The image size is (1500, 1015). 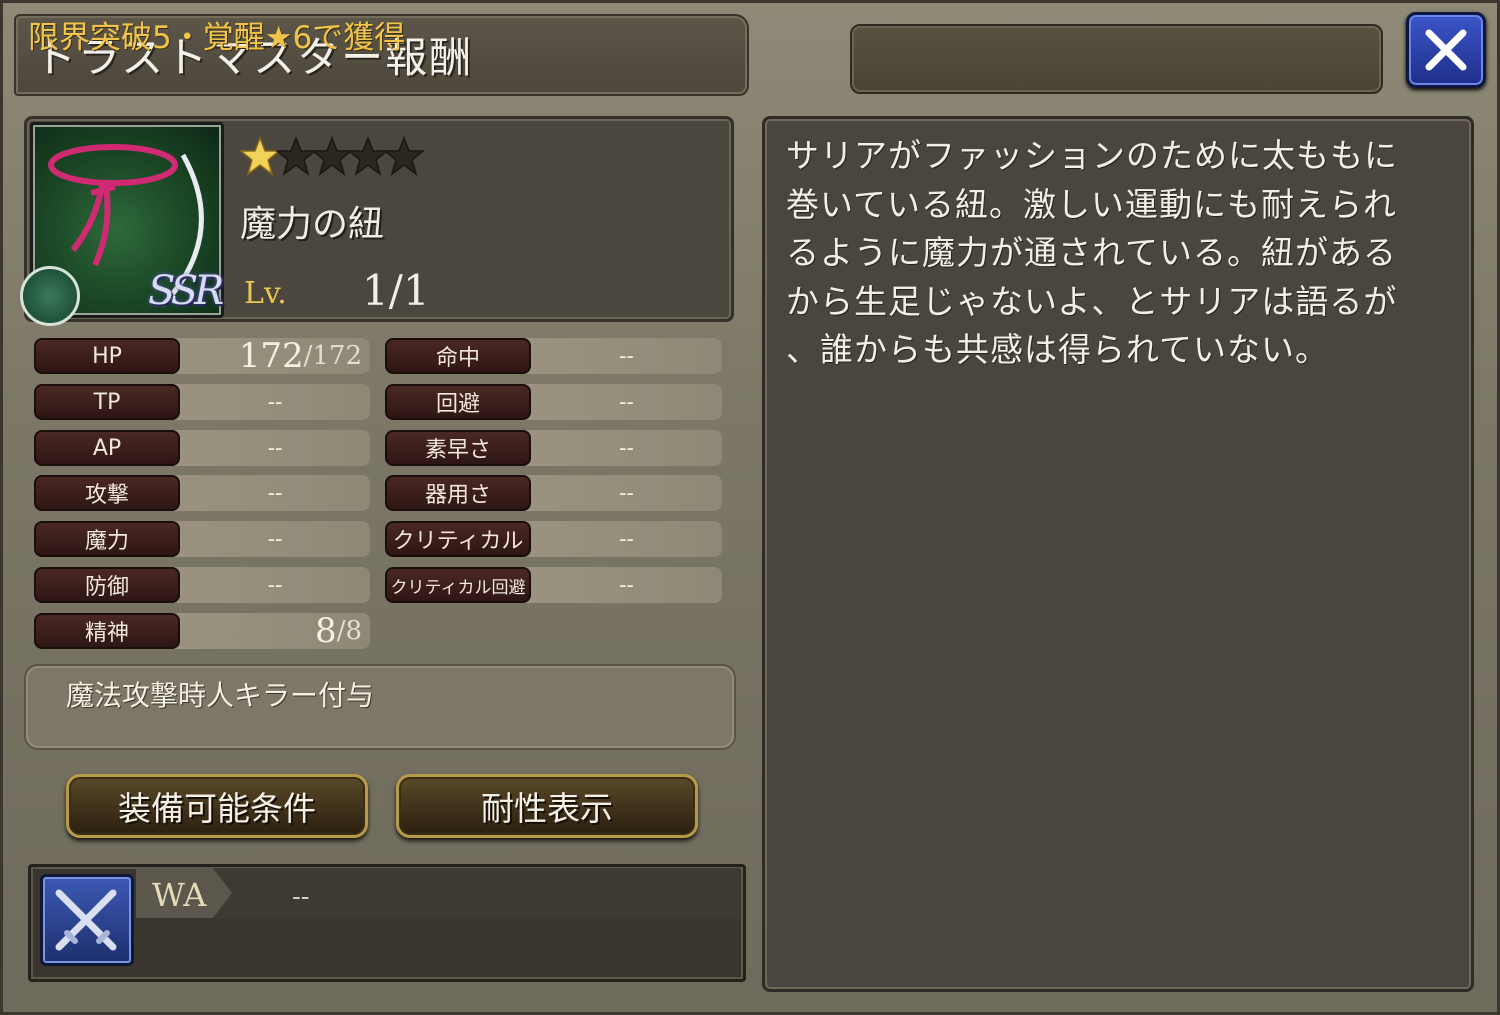 What do you see at coordinates (553, 493) in the screenshot?
I see `stat-row-dexterity: 器用さ --` at bounding box center [553, 493].